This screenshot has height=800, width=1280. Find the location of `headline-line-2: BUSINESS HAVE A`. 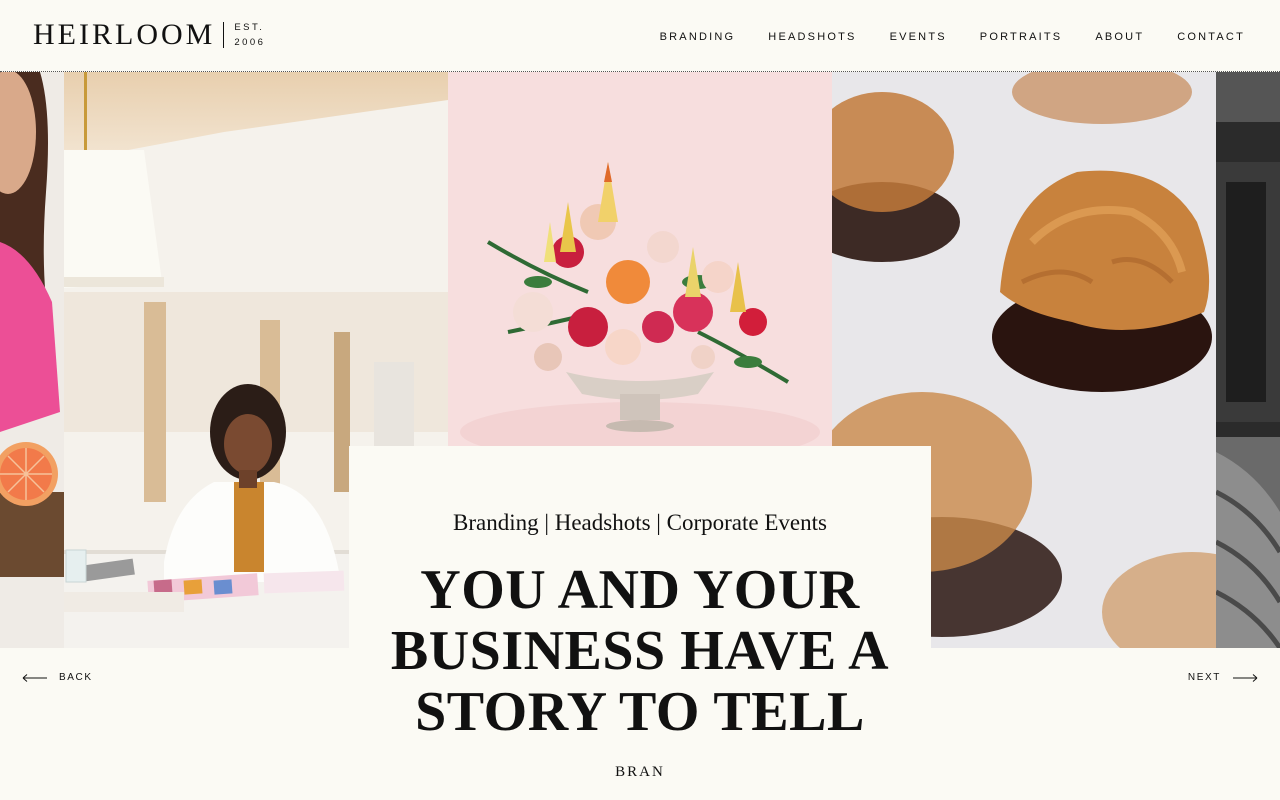

headline-line-2: BUSINESS HAVE A is located at coordinates (640, 651).